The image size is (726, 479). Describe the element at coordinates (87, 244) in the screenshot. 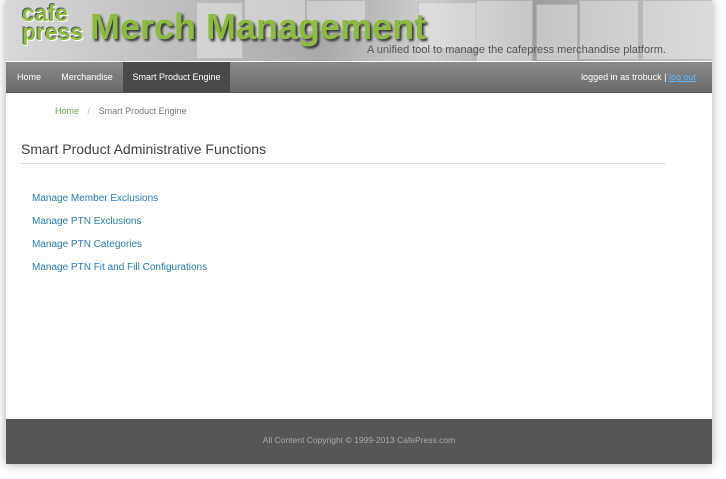

I see `manage-ptn-categories-link: Manage PTN Categories` at that location.